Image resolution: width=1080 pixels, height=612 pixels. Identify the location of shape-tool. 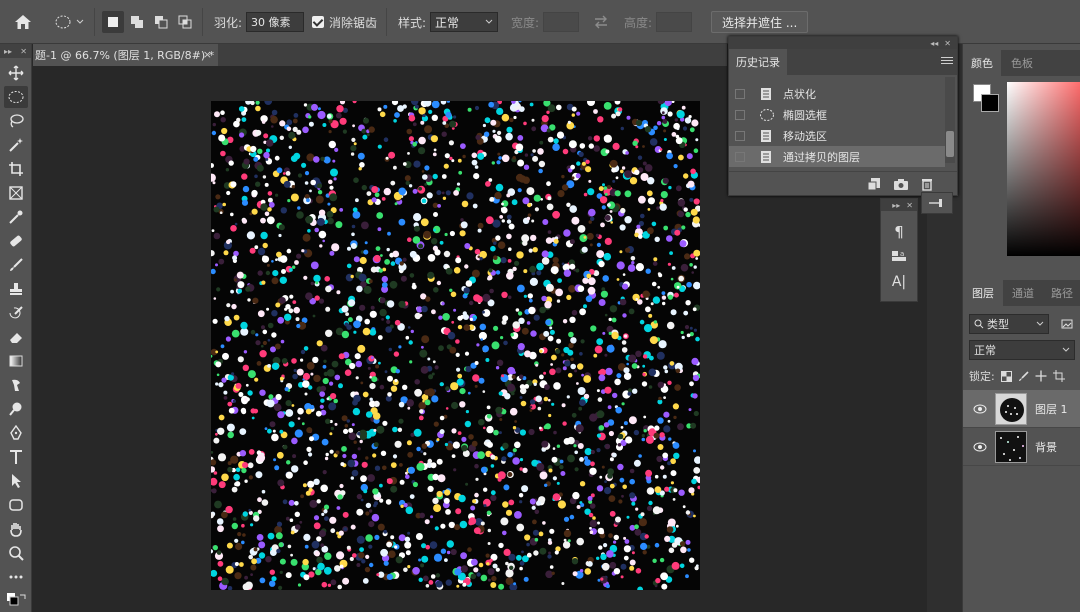
(16, 505).